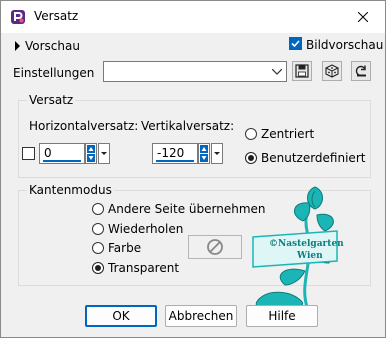  What do you see at coordinates (187, 209) in the screenshot?
I see `edge-label-wrap: Andere Seite übernehmen` at bounding box center [187, 209].